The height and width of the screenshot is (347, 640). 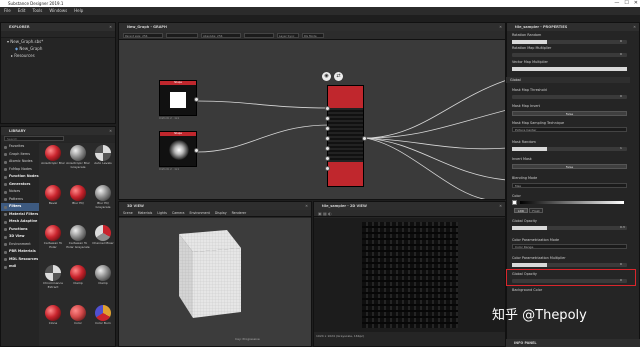 What do you see at coordinates (20, 177) in the screenshot?
I see `library-category-item: Function Nodes` at bounding box center [20, 177].